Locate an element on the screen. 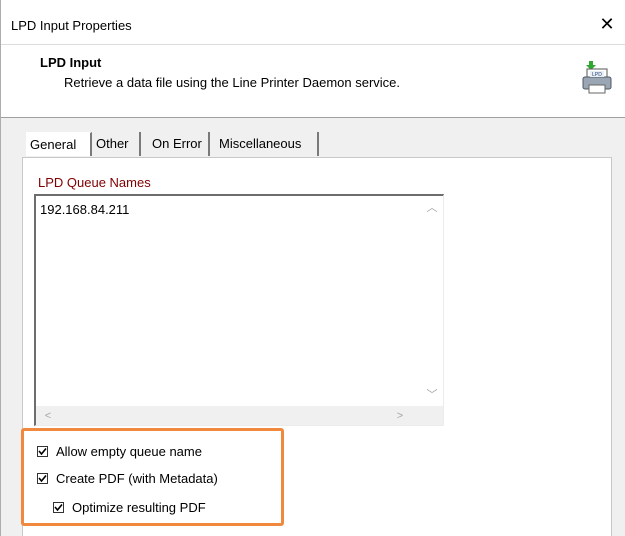  create-pdf-label: Create PDF (with Metadata) is located at coordinates (137, 478).